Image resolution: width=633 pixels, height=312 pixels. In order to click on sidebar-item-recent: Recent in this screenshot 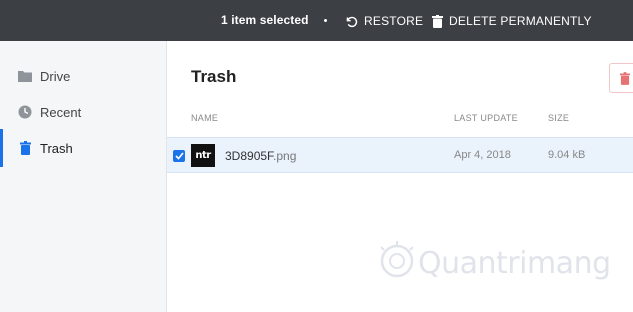, I will do `click(83, 112)`.